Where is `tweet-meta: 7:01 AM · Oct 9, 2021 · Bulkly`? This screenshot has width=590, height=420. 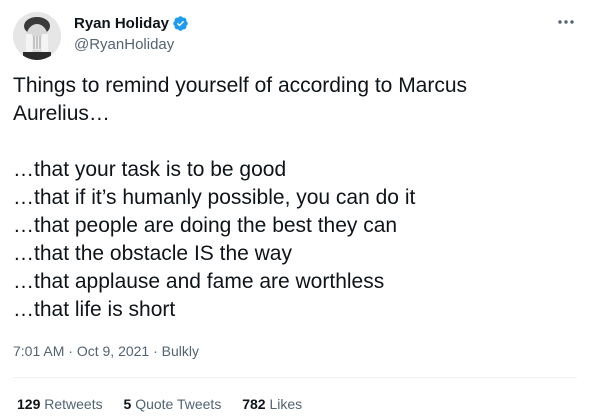
tweet-meta: 7:01 AM · Oct 9, 2021 · Bulkly is located at coordinates (106, 351).